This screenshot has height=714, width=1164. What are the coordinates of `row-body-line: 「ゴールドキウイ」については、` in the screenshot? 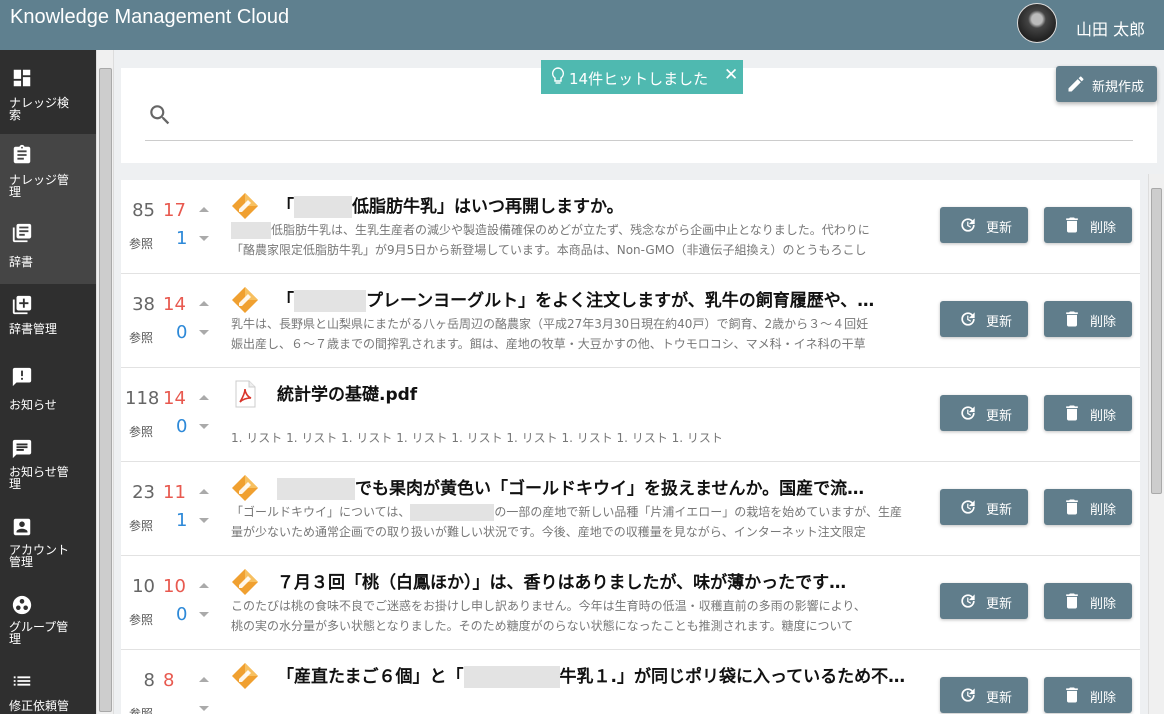 It's located at (321, 512).